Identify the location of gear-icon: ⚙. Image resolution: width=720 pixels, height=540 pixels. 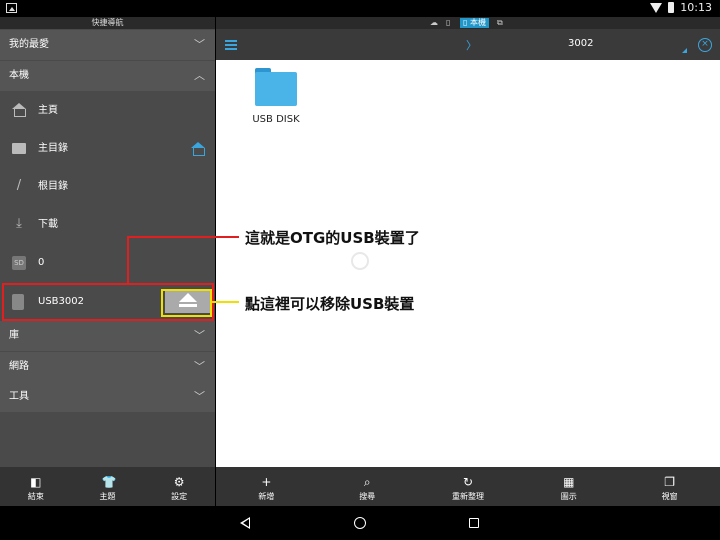
(179, 482).